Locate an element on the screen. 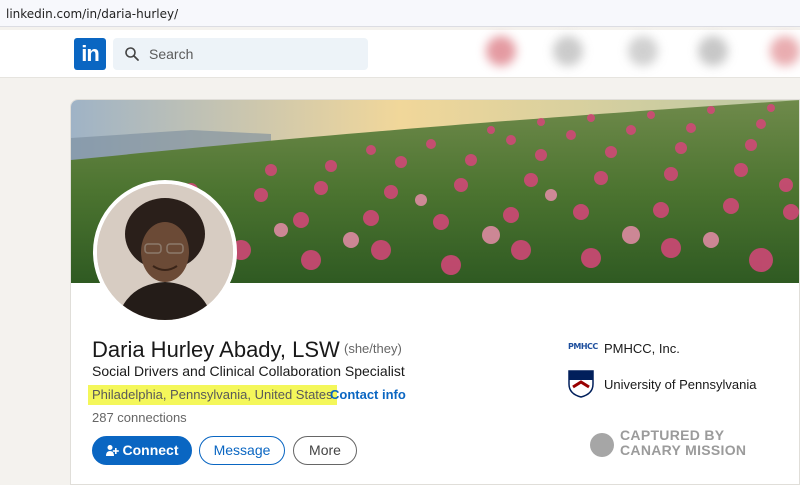 The width and height of the screenshot is (800, 485). messaging-icon is located at coordinates (713, 51).